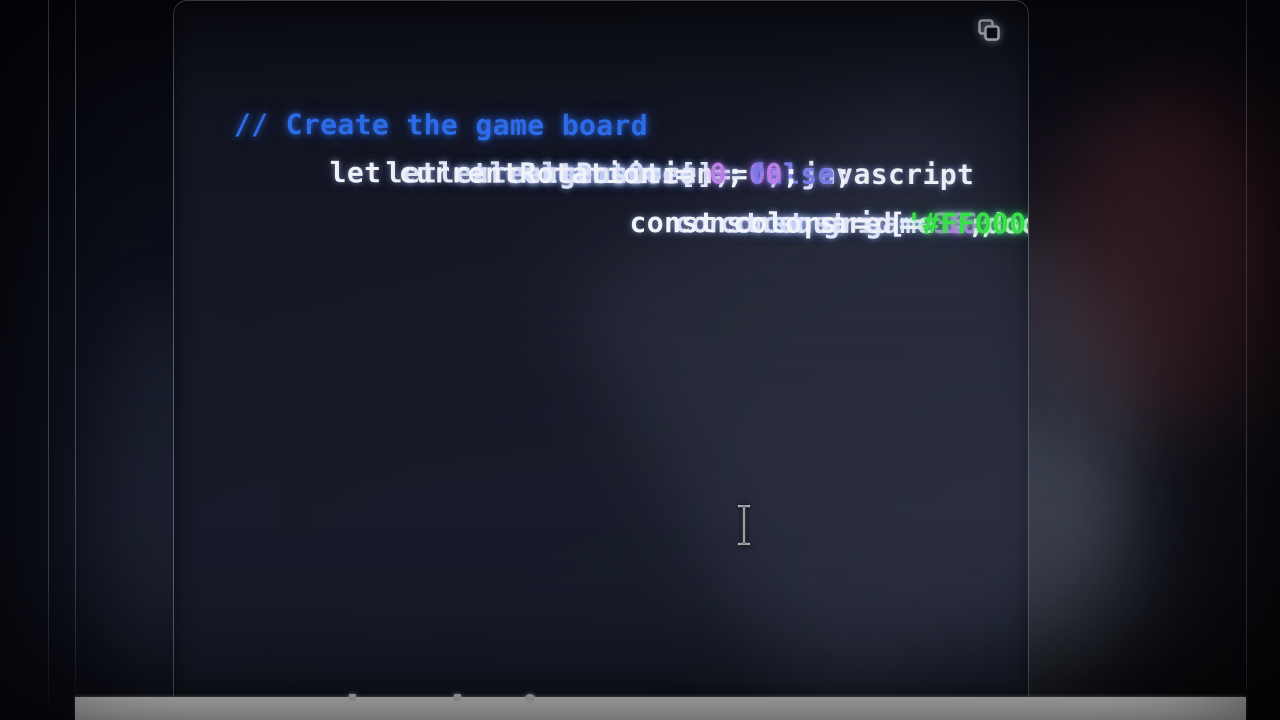  I want to click on code-token-cmt: // Create the game board, so click(441, 124).